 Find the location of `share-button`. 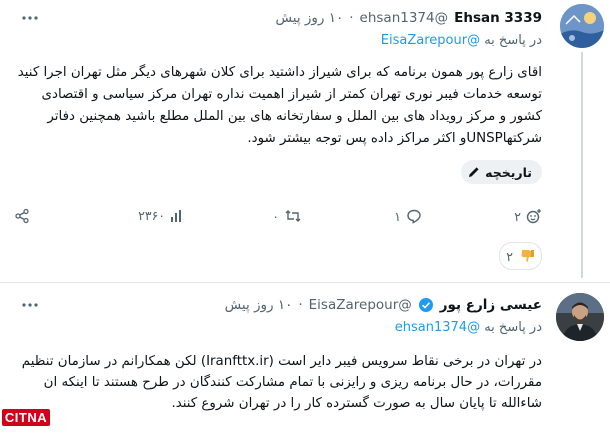

share-button is located at coordinates (22, 216).